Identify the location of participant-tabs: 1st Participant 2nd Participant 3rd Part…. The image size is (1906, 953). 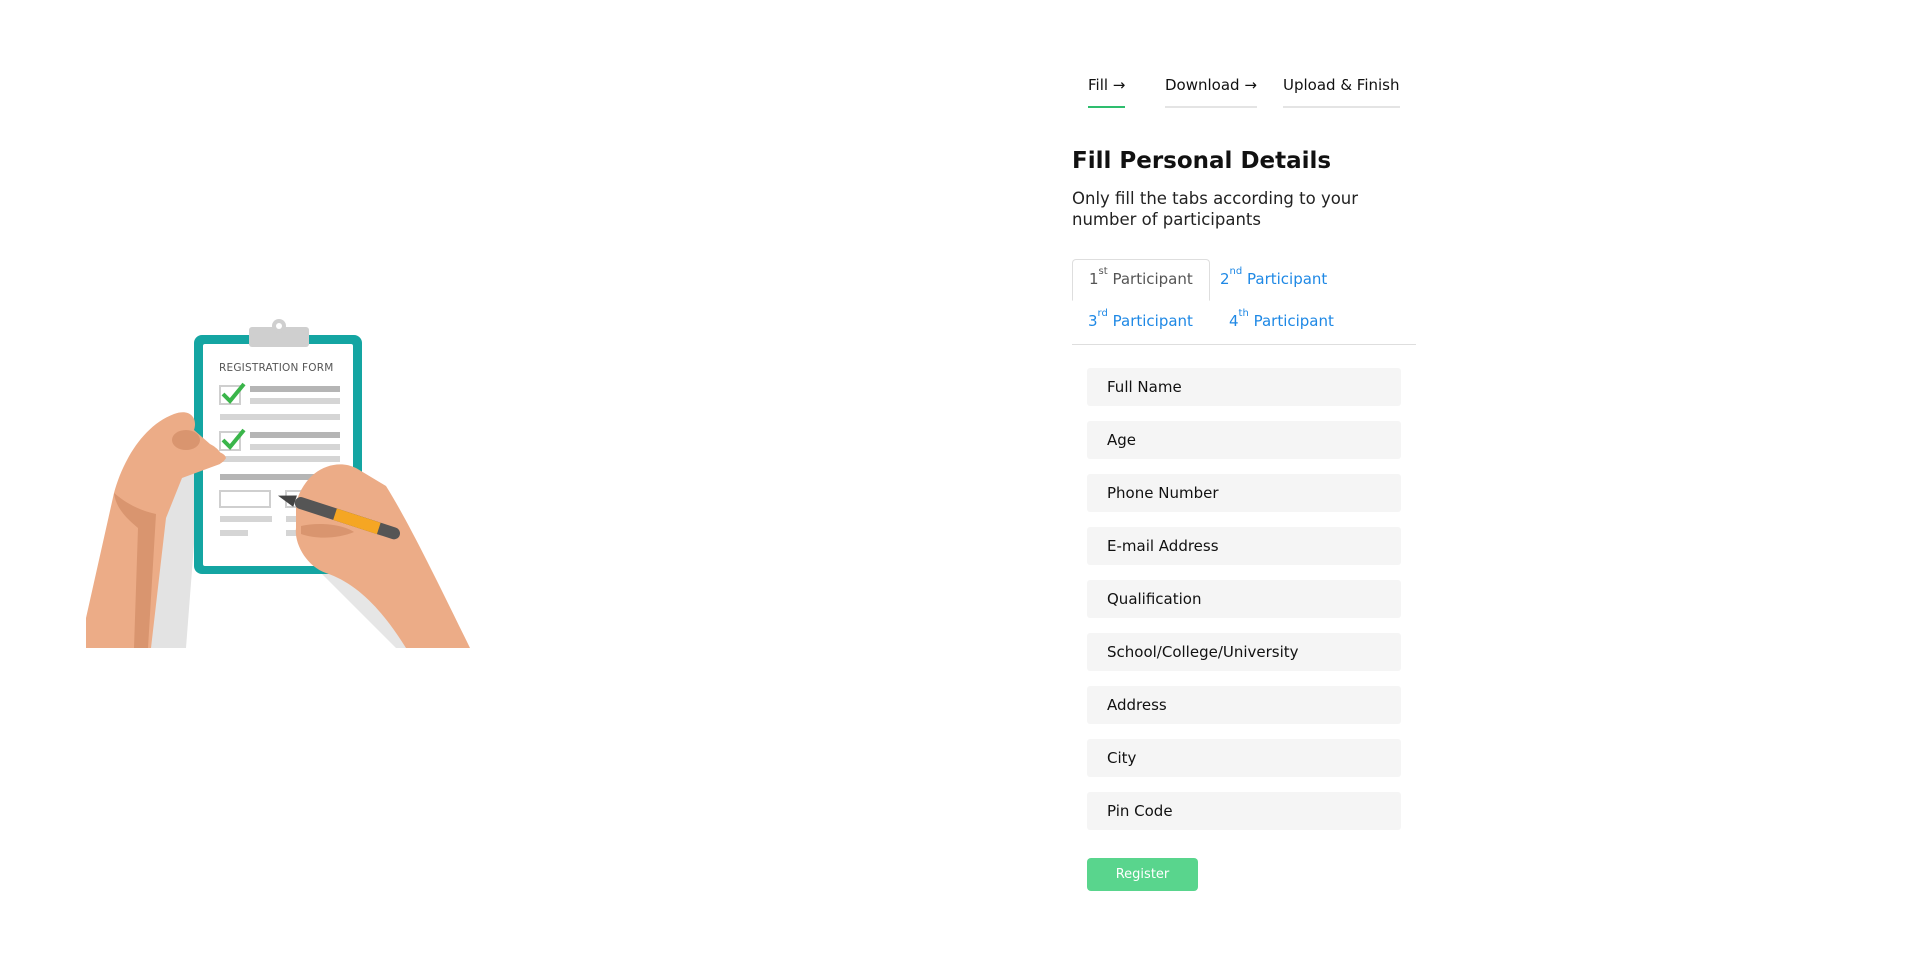
(1244, 302).